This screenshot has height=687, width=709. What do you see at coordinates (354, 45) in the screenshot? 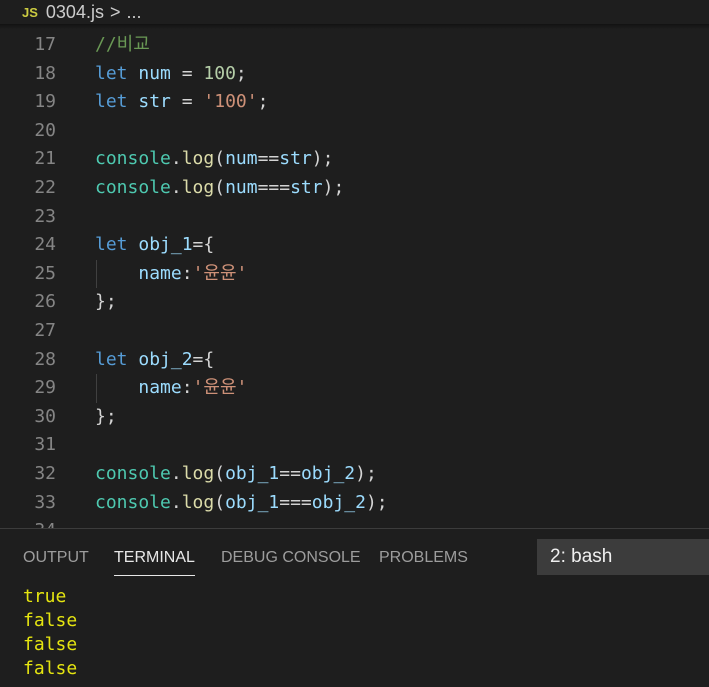
I see `code-line: 17 //비교` at bounding box center [354, 45].